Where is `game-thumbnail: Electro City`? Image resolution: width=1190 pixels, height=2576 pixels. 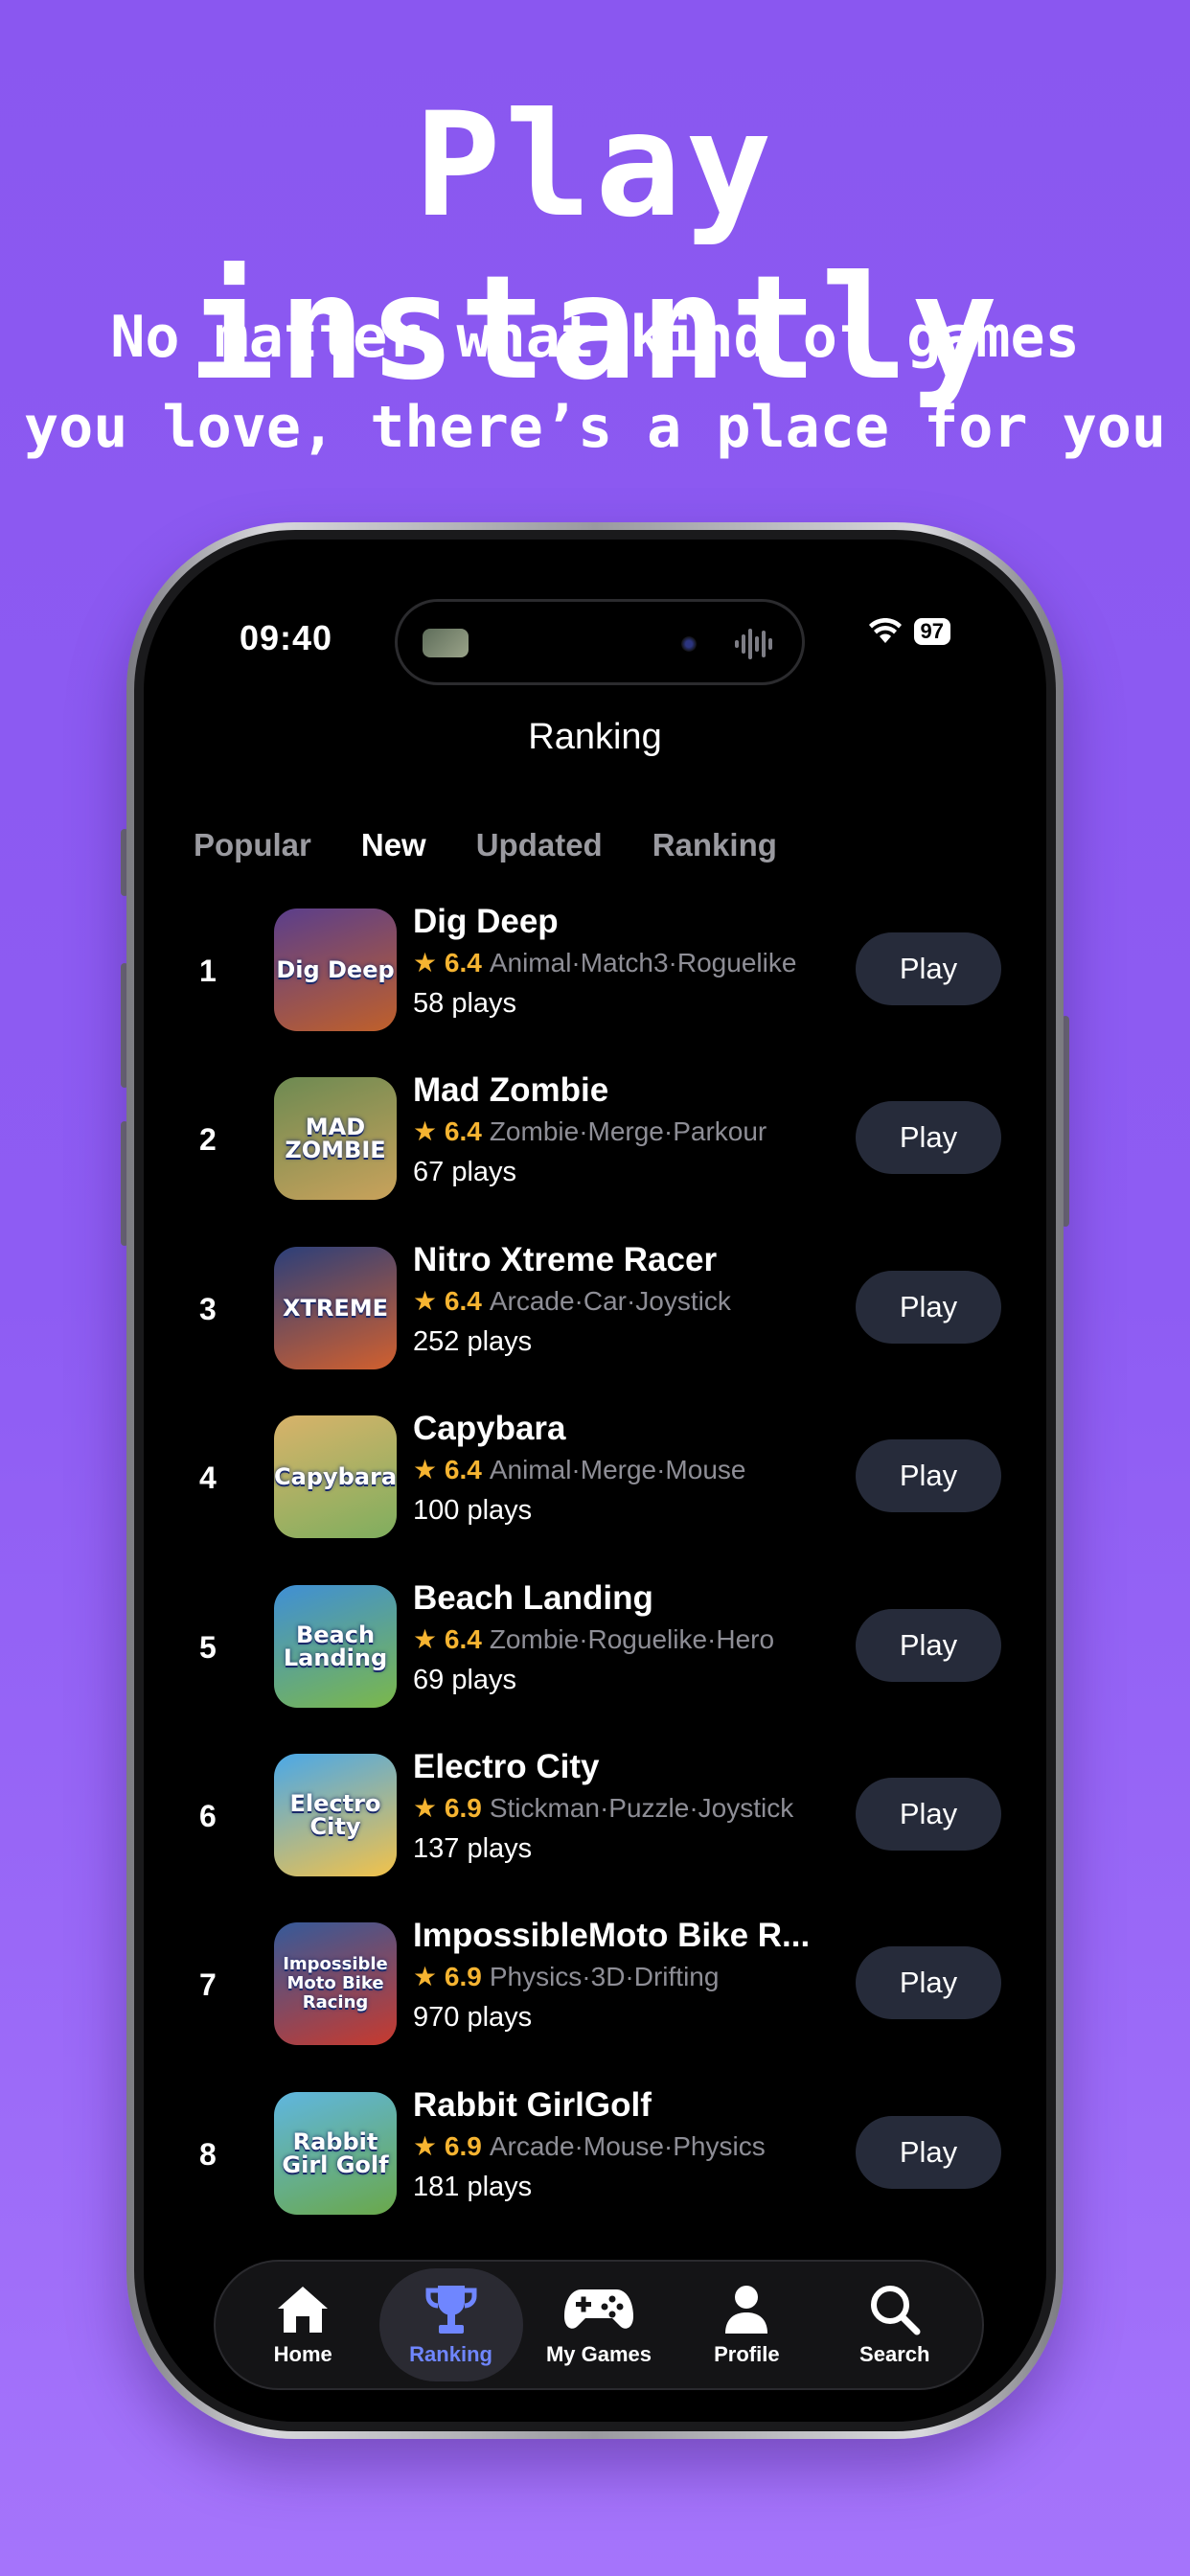 game-thumbnail: Electro City is located at coordinates (335, 1815).